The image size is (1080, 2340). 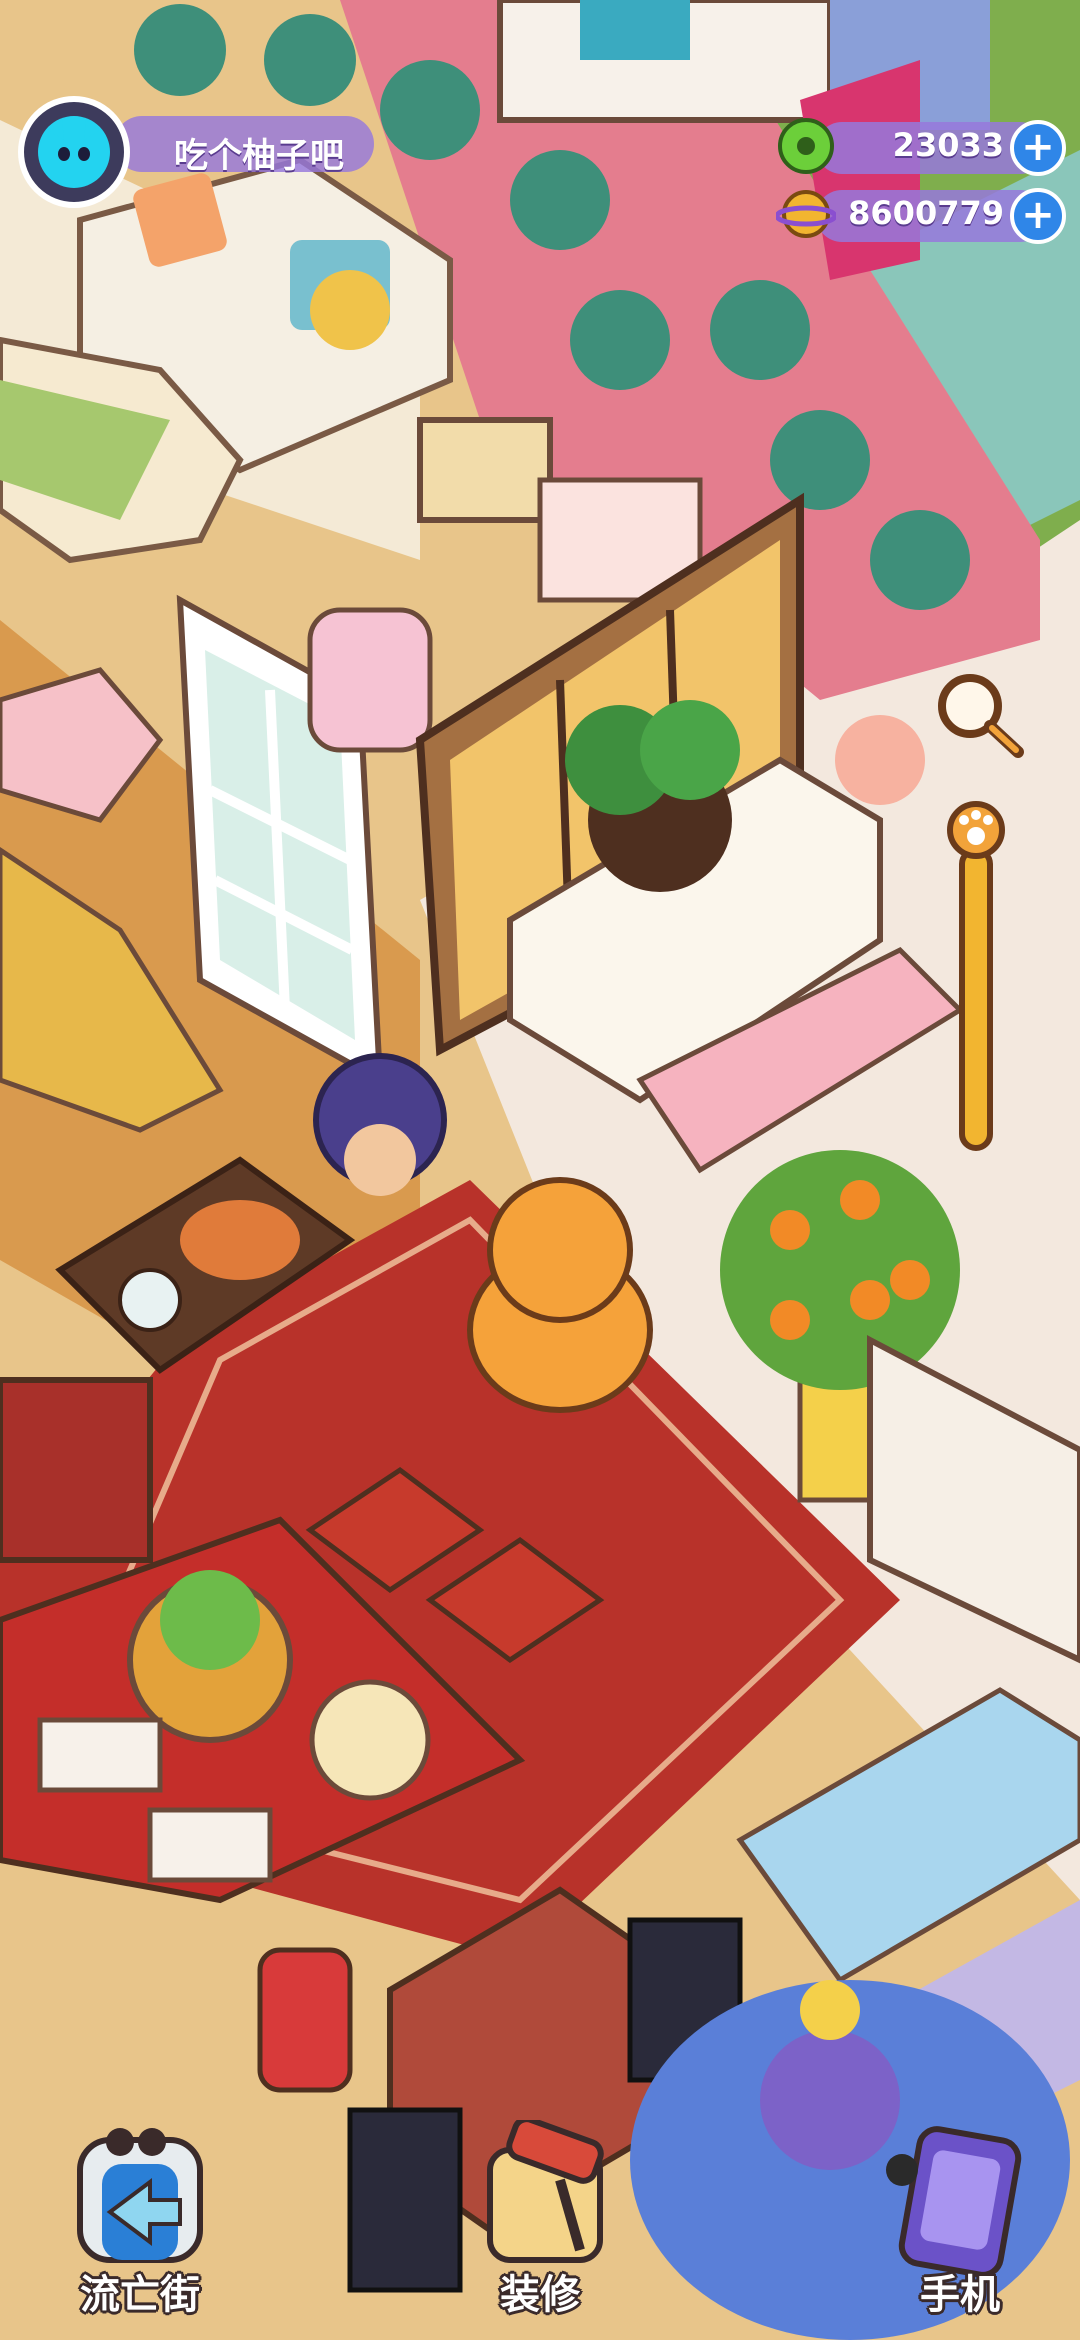 What do you see at coordinates (926, 213) in the screenshot?
I see `planet-count: 8600779` at bounding box center [926, 213].